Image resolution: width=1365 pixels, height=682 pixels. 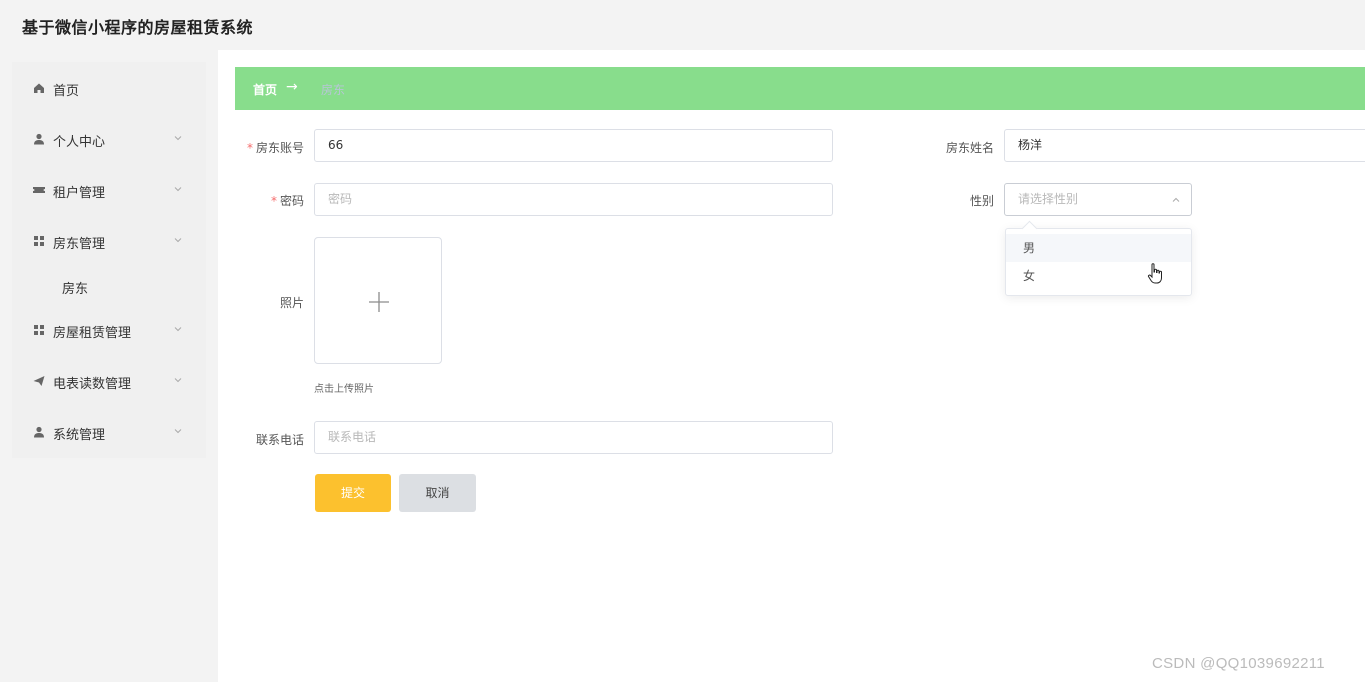 I want to click on breadcrumb-current: 房东, so click(x=333, y=90).